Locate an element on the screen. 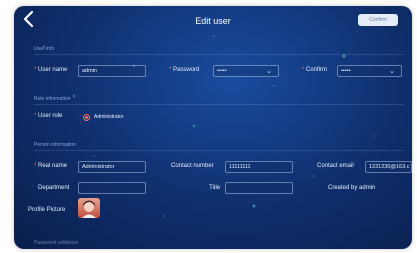 This screenshot has height=253, width=417. username-label: * User name is located at coordinates (51, 70).